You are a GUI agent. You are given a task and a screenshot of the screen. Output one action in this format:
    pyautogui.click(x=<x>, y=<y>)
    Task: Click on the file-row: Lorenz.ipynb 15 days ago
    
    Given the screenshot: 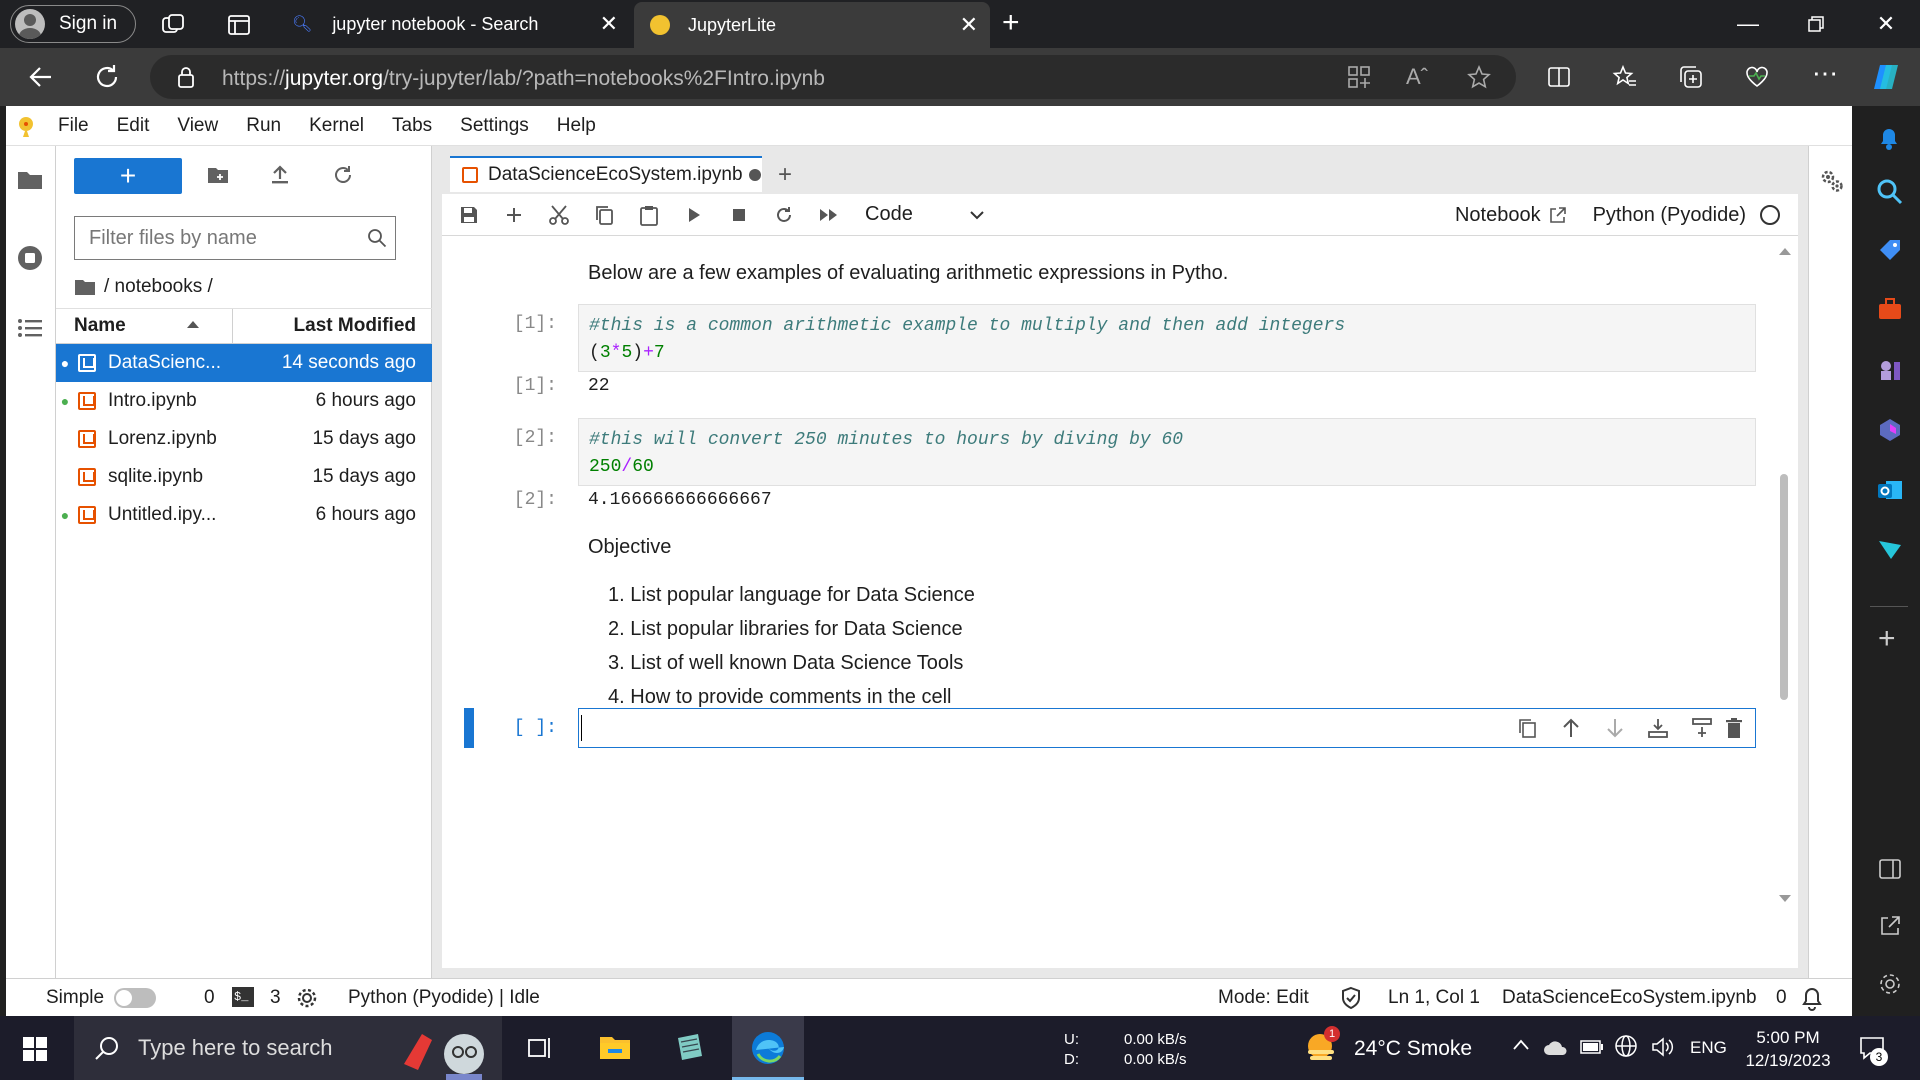 What is the action you would take?
    pyautogui.click(x=244, y=439)
    